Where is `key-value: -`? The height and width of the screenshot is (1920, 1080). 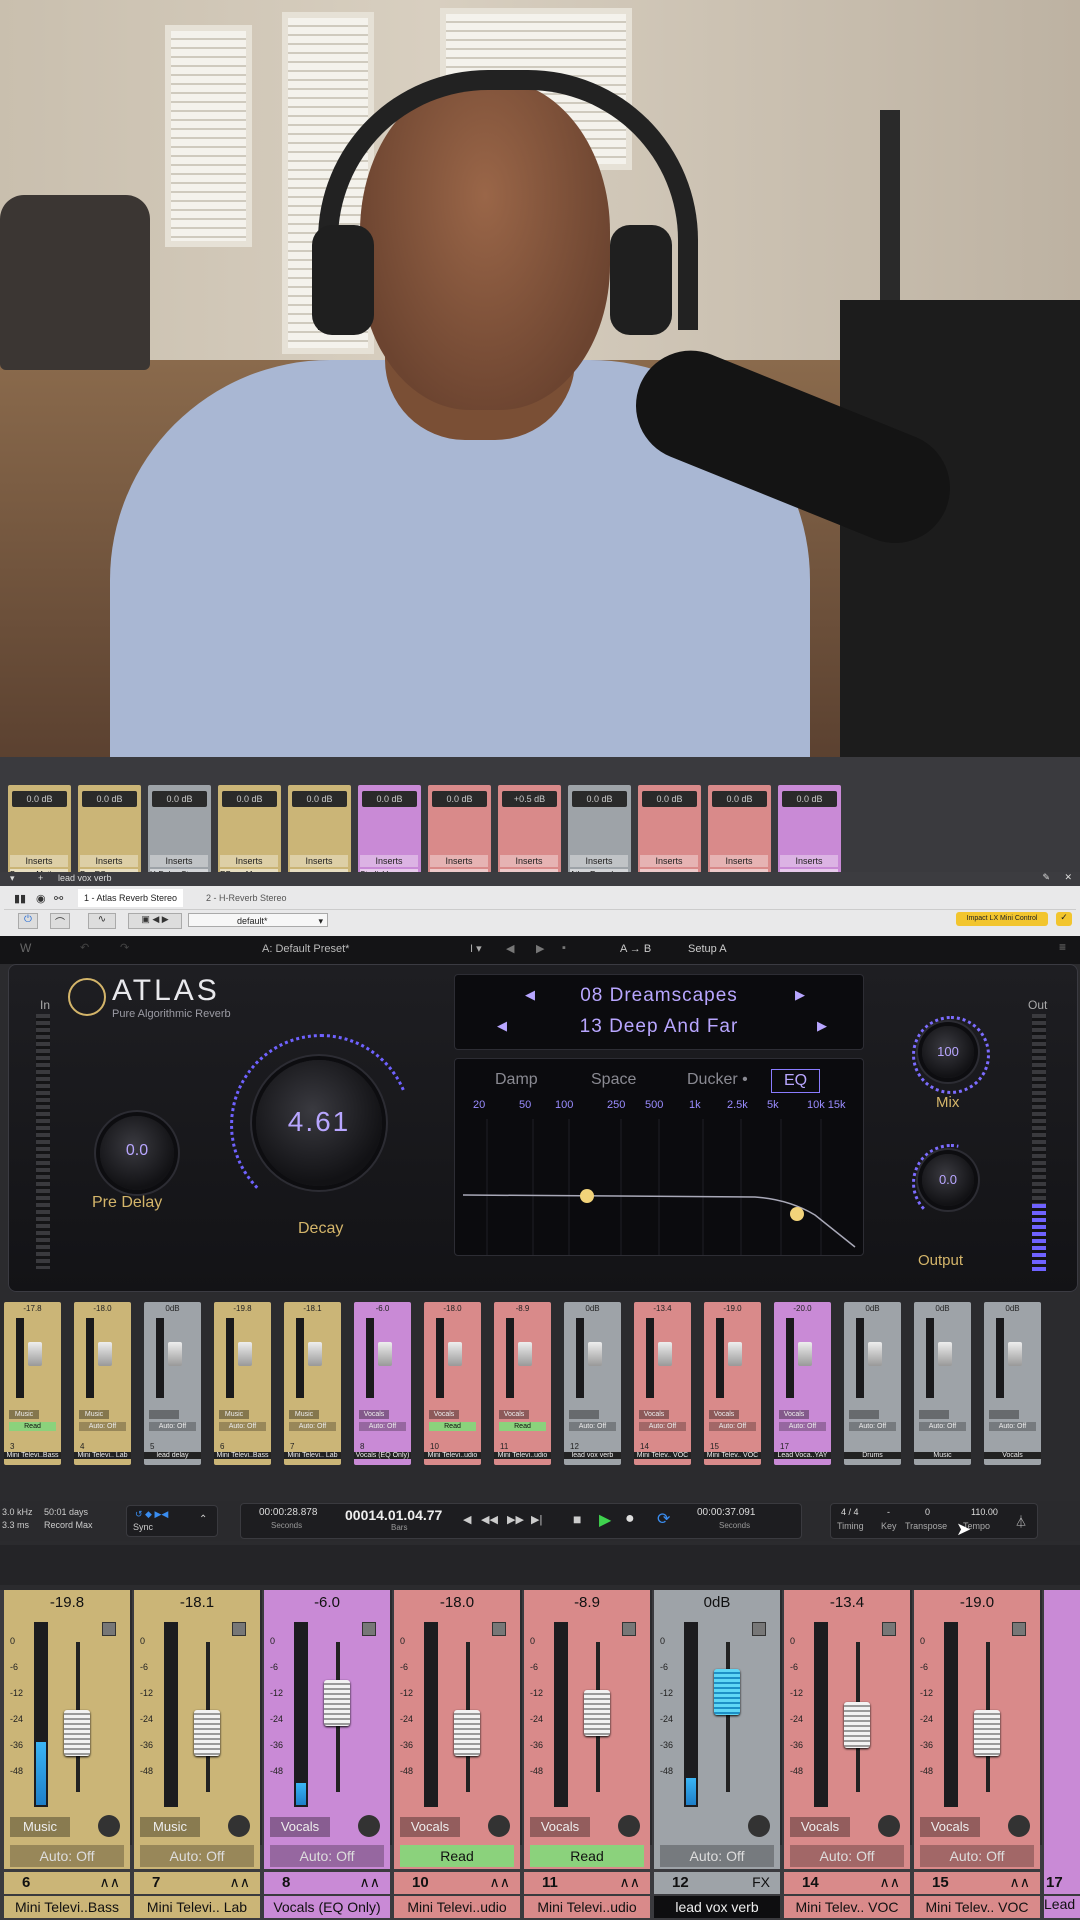
key-value: - is located at coordinates (888, 1512).